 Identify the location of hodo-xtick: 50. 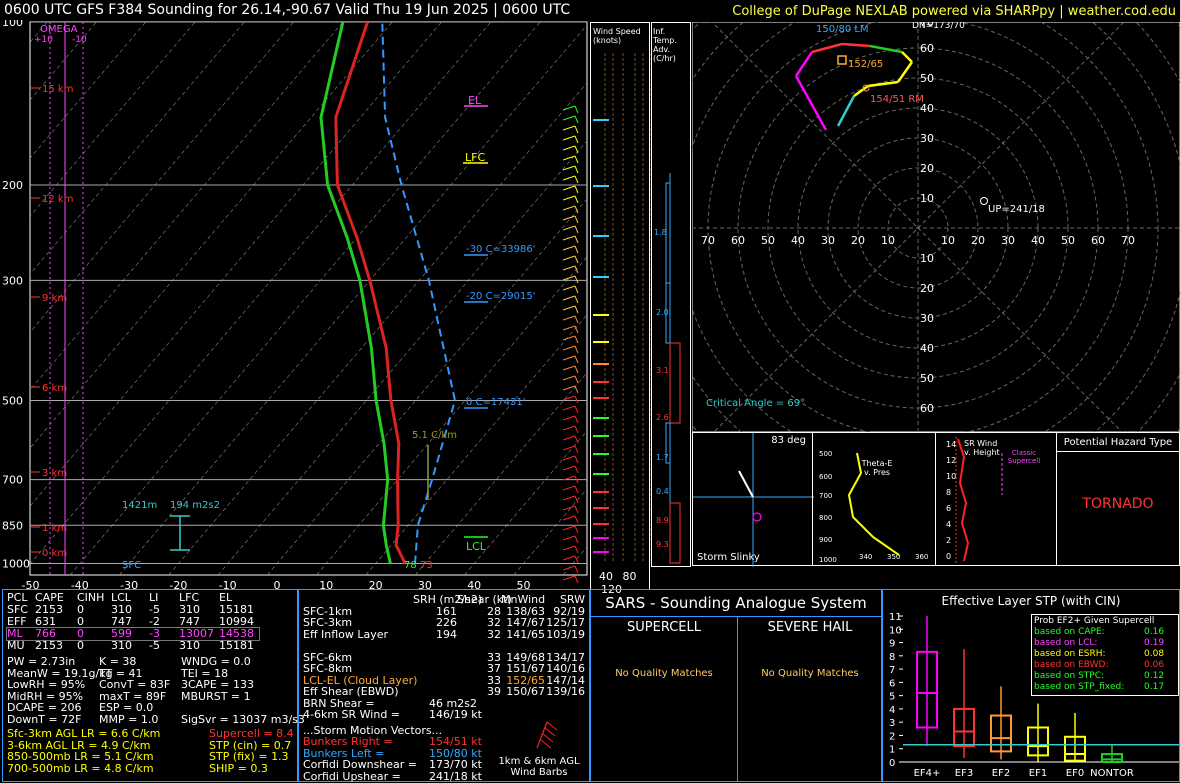
(768, 240).